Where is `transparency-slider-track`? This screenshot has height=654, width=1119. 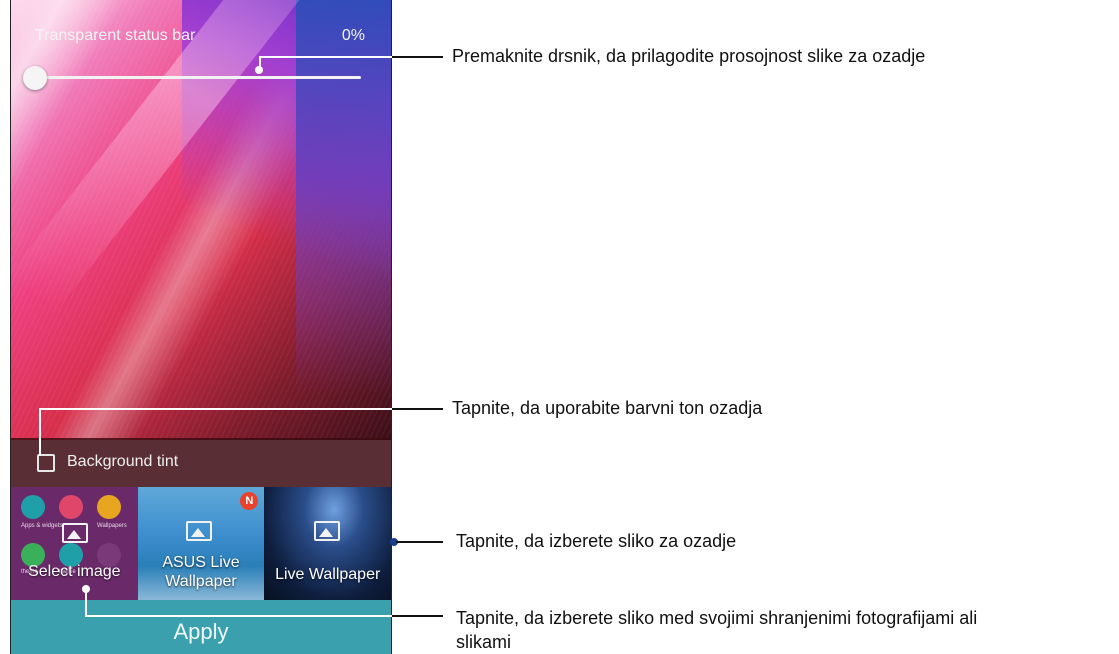 transparency-slider-track is located at coordinates (198, 77).